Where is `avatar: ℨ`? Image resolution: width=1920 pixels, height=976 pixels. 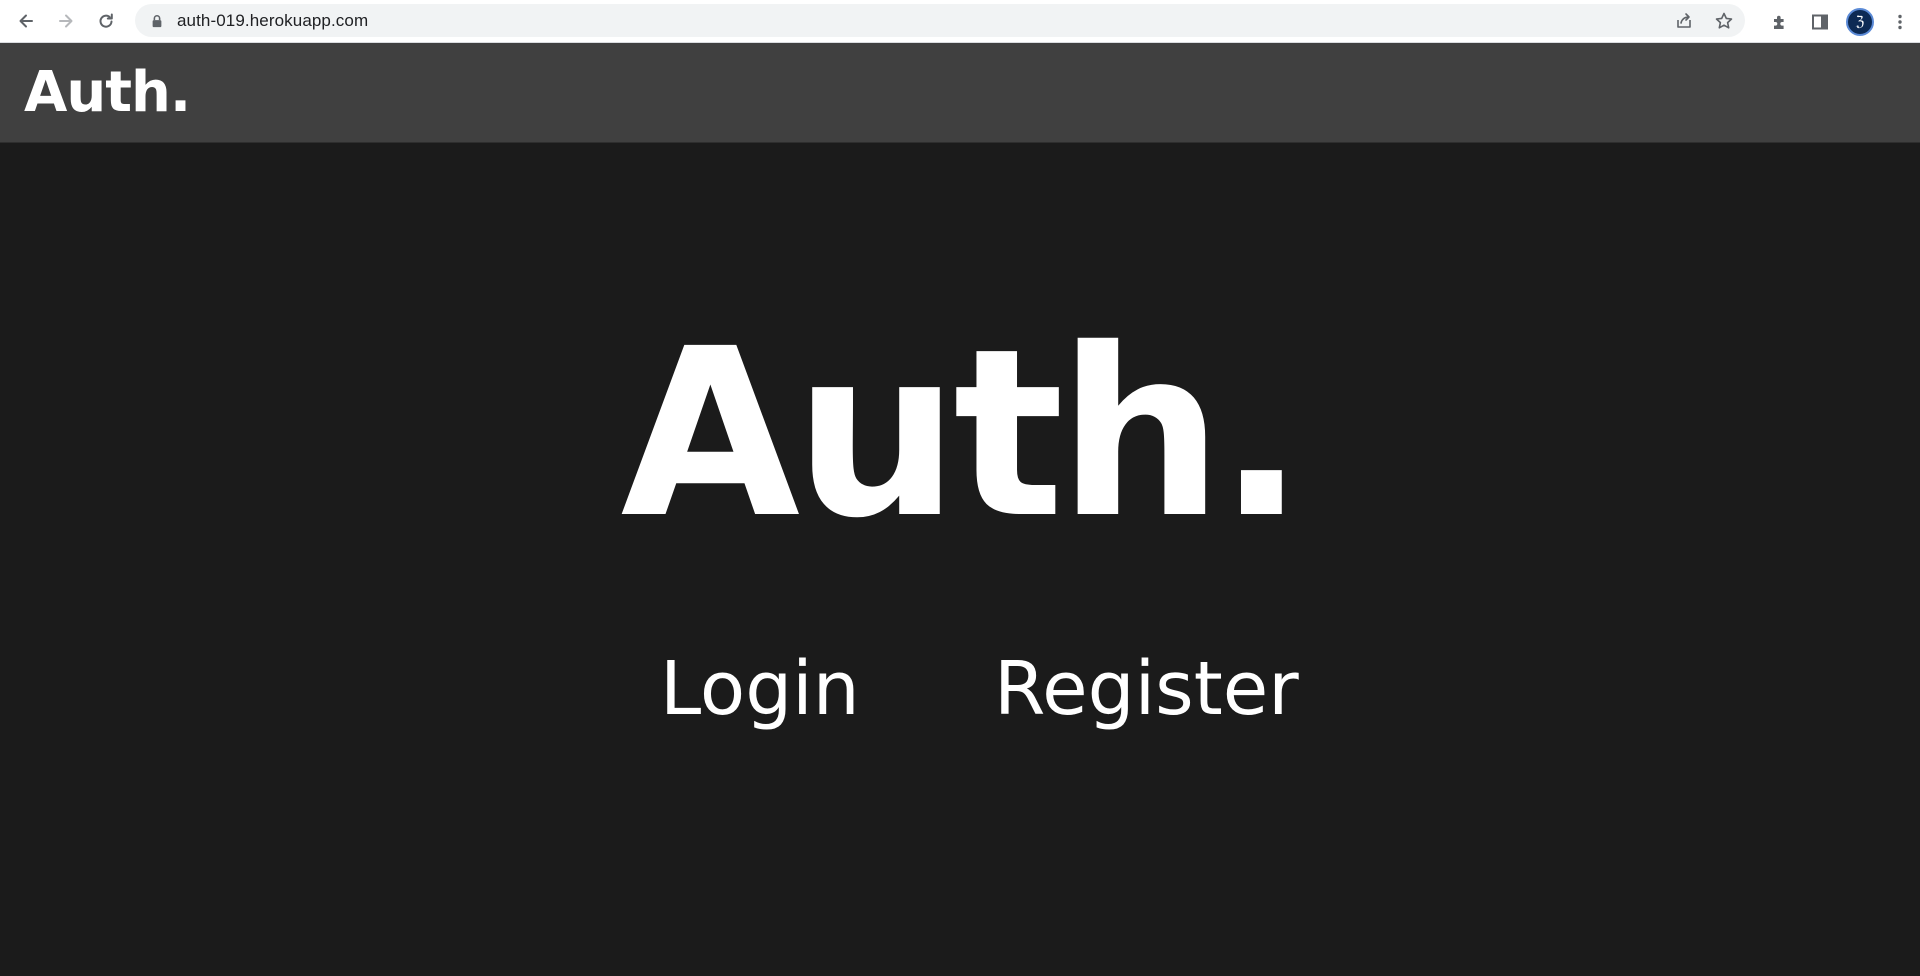 avatar: ℨ is located at coordinates (1860, 21).